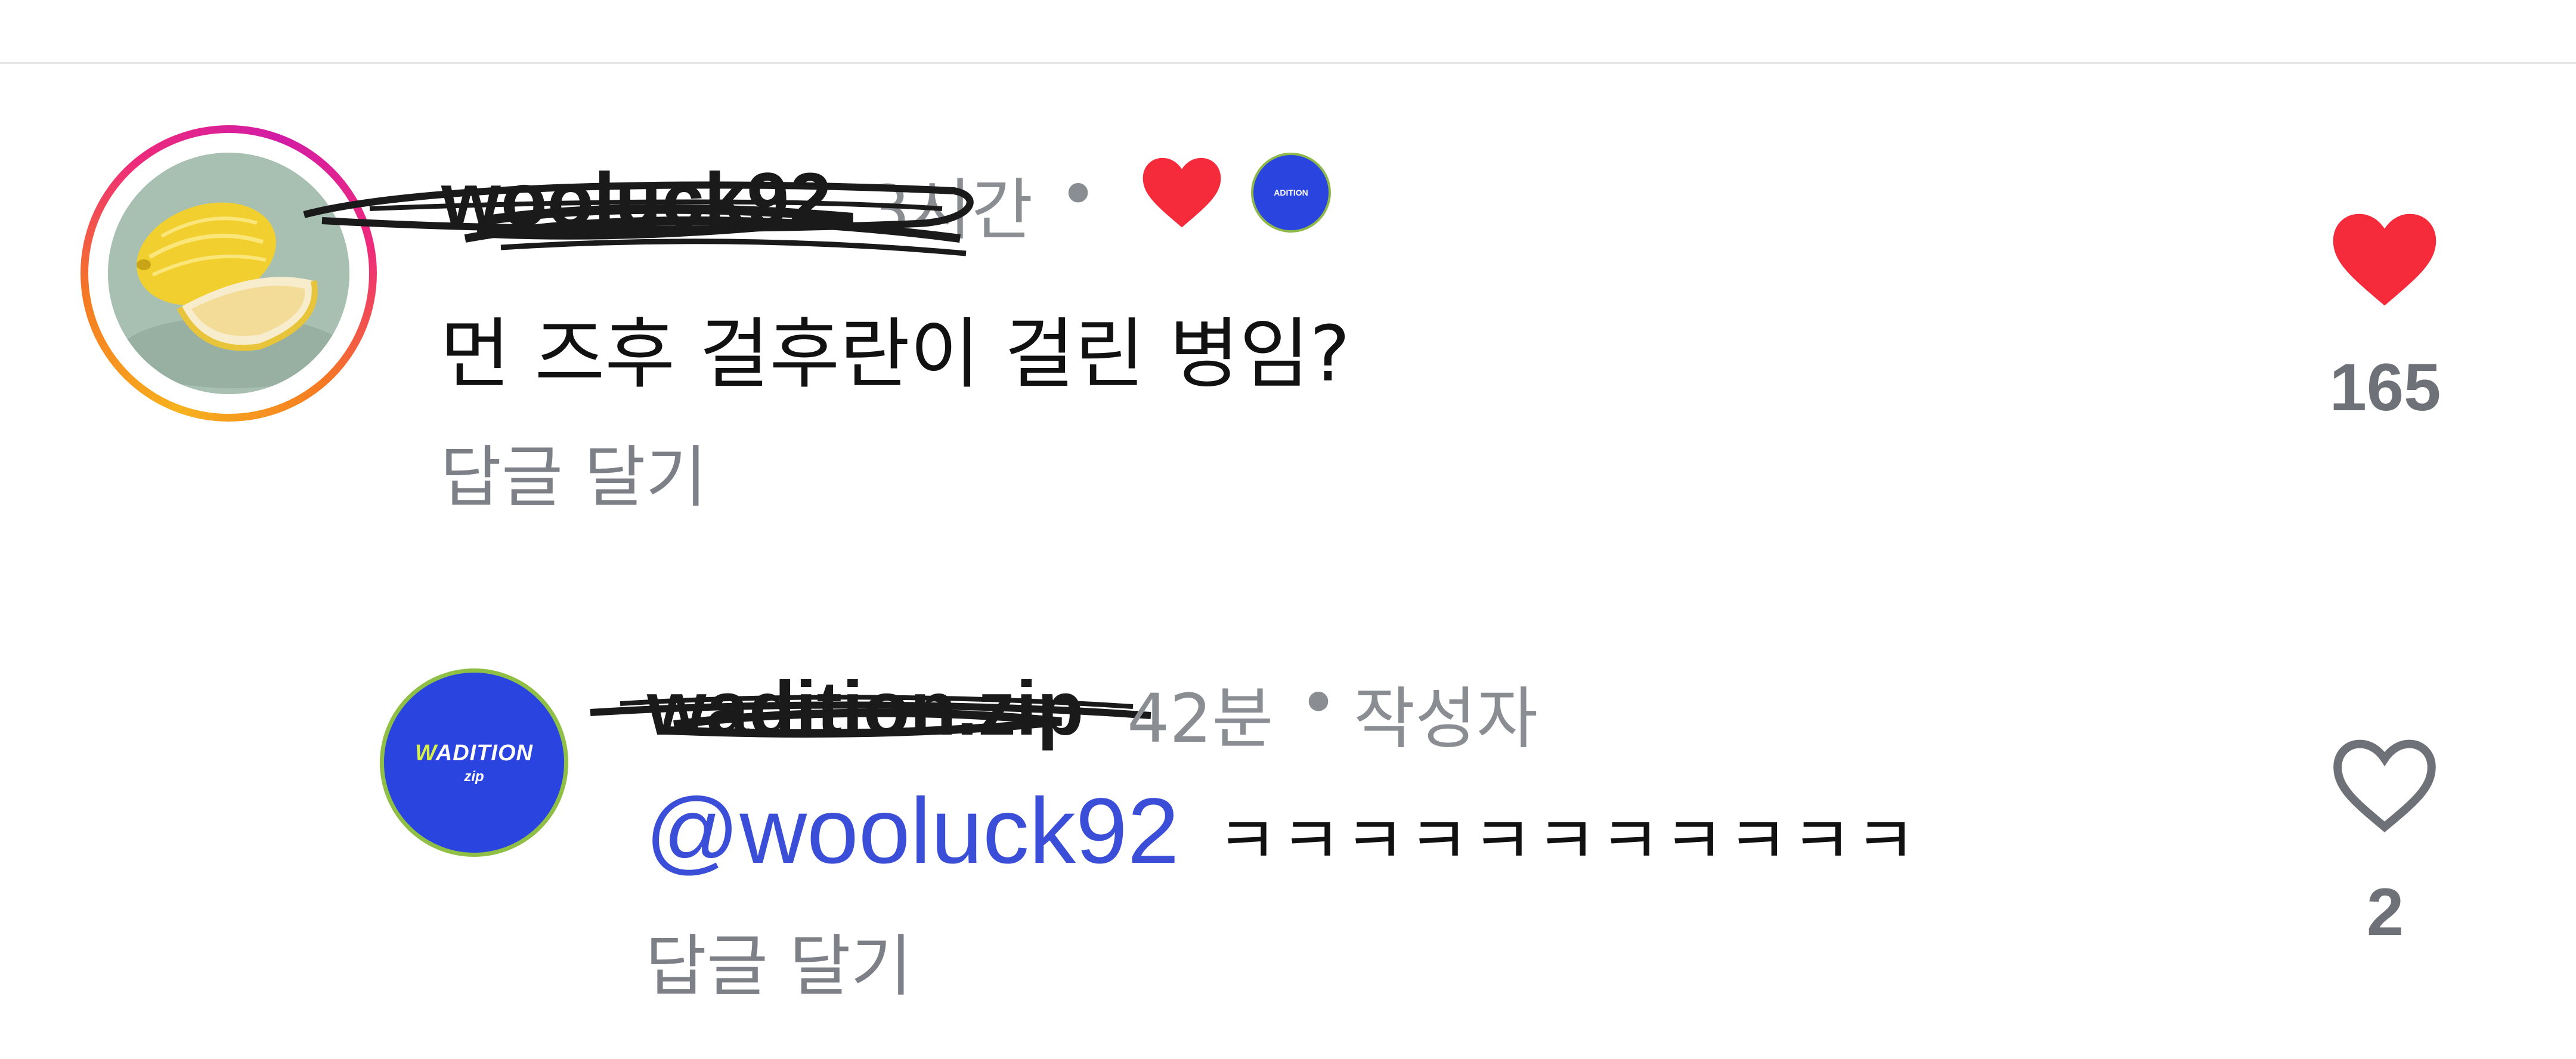 This screenshot has height=1059, width=2576. I want to click on comment-text: 먼 즈후 걸후란이 걸린 병임?, so click(896, 354).